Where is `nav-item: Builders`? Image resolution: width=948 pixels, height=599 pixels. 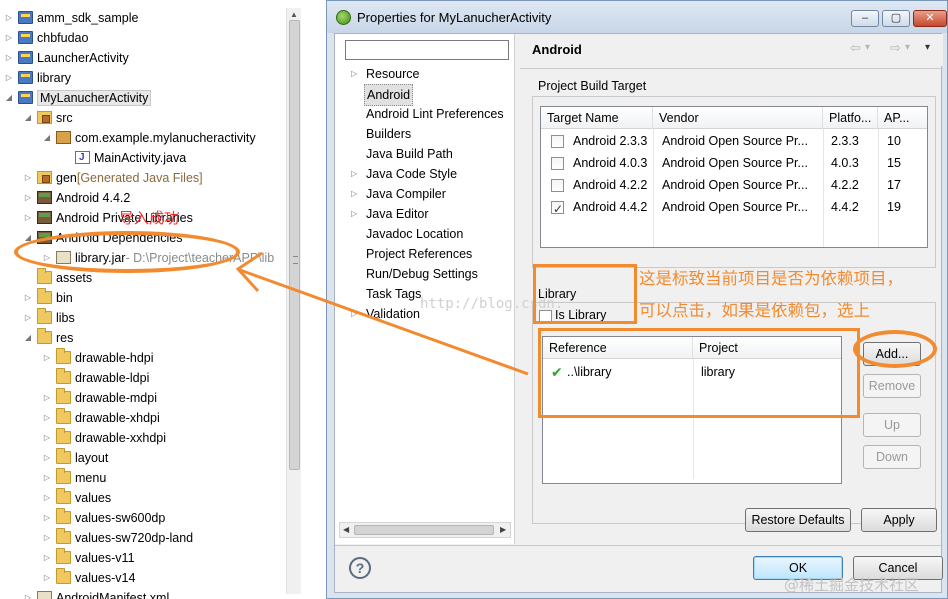
nav-item: Builders is located at coordinates (424, 134).